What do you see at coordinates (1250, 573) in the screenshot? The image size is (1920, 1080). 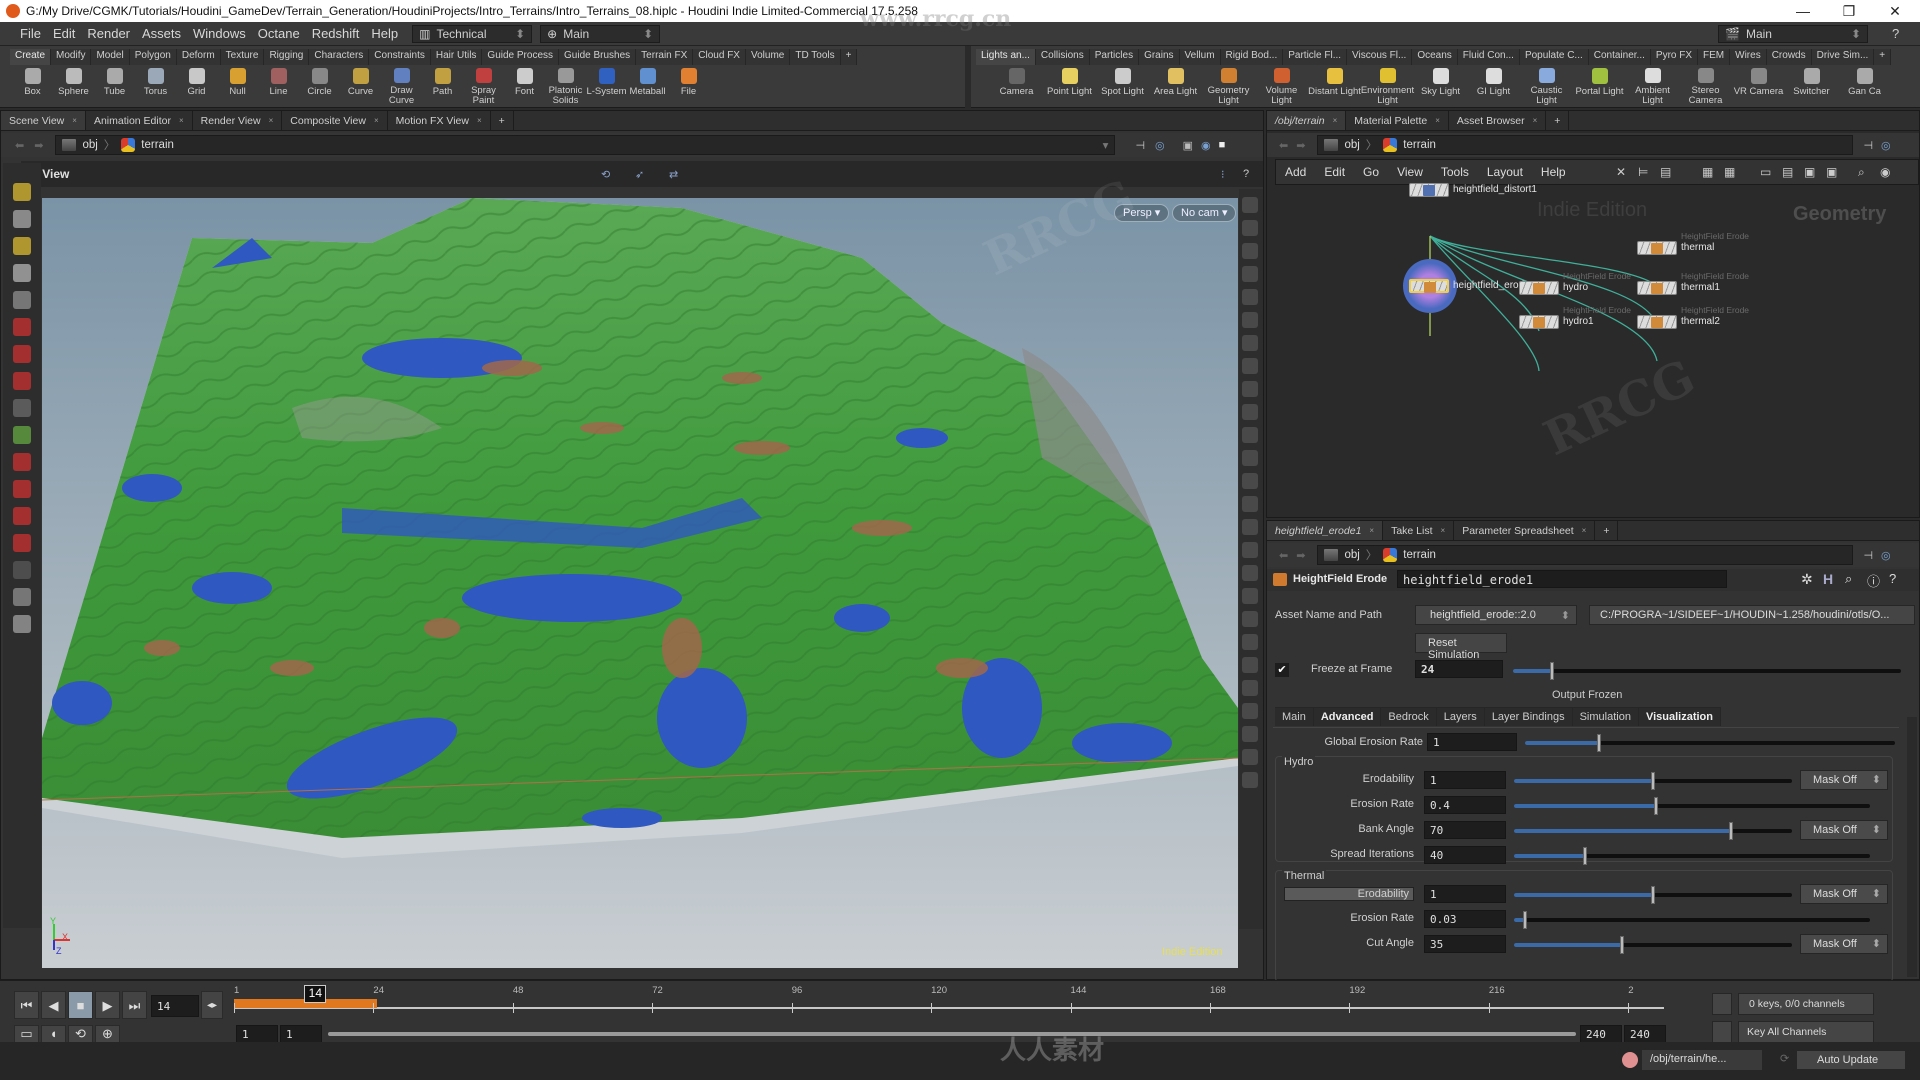 I see `display-option-16-icon` at bounding box center [1250, 573].